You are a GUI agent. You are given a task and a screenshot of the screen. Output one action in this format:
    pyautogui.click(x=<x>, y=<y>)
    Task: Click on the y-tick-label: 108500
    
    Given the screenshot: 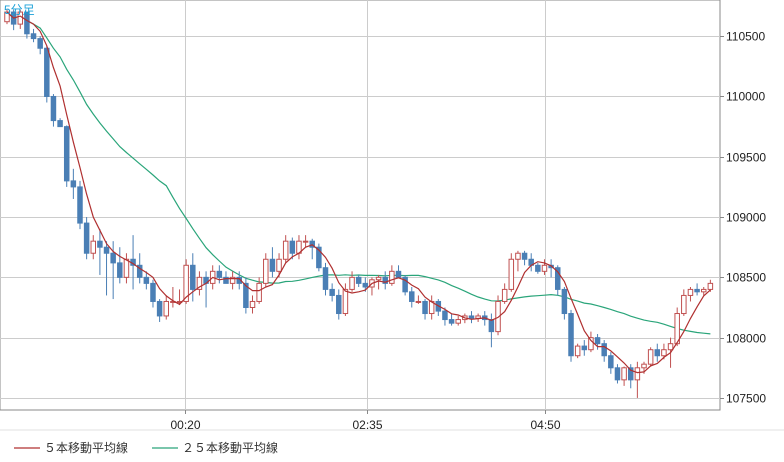 What is the action you would take?
    pyautogui.click(x=746, y=278)
    